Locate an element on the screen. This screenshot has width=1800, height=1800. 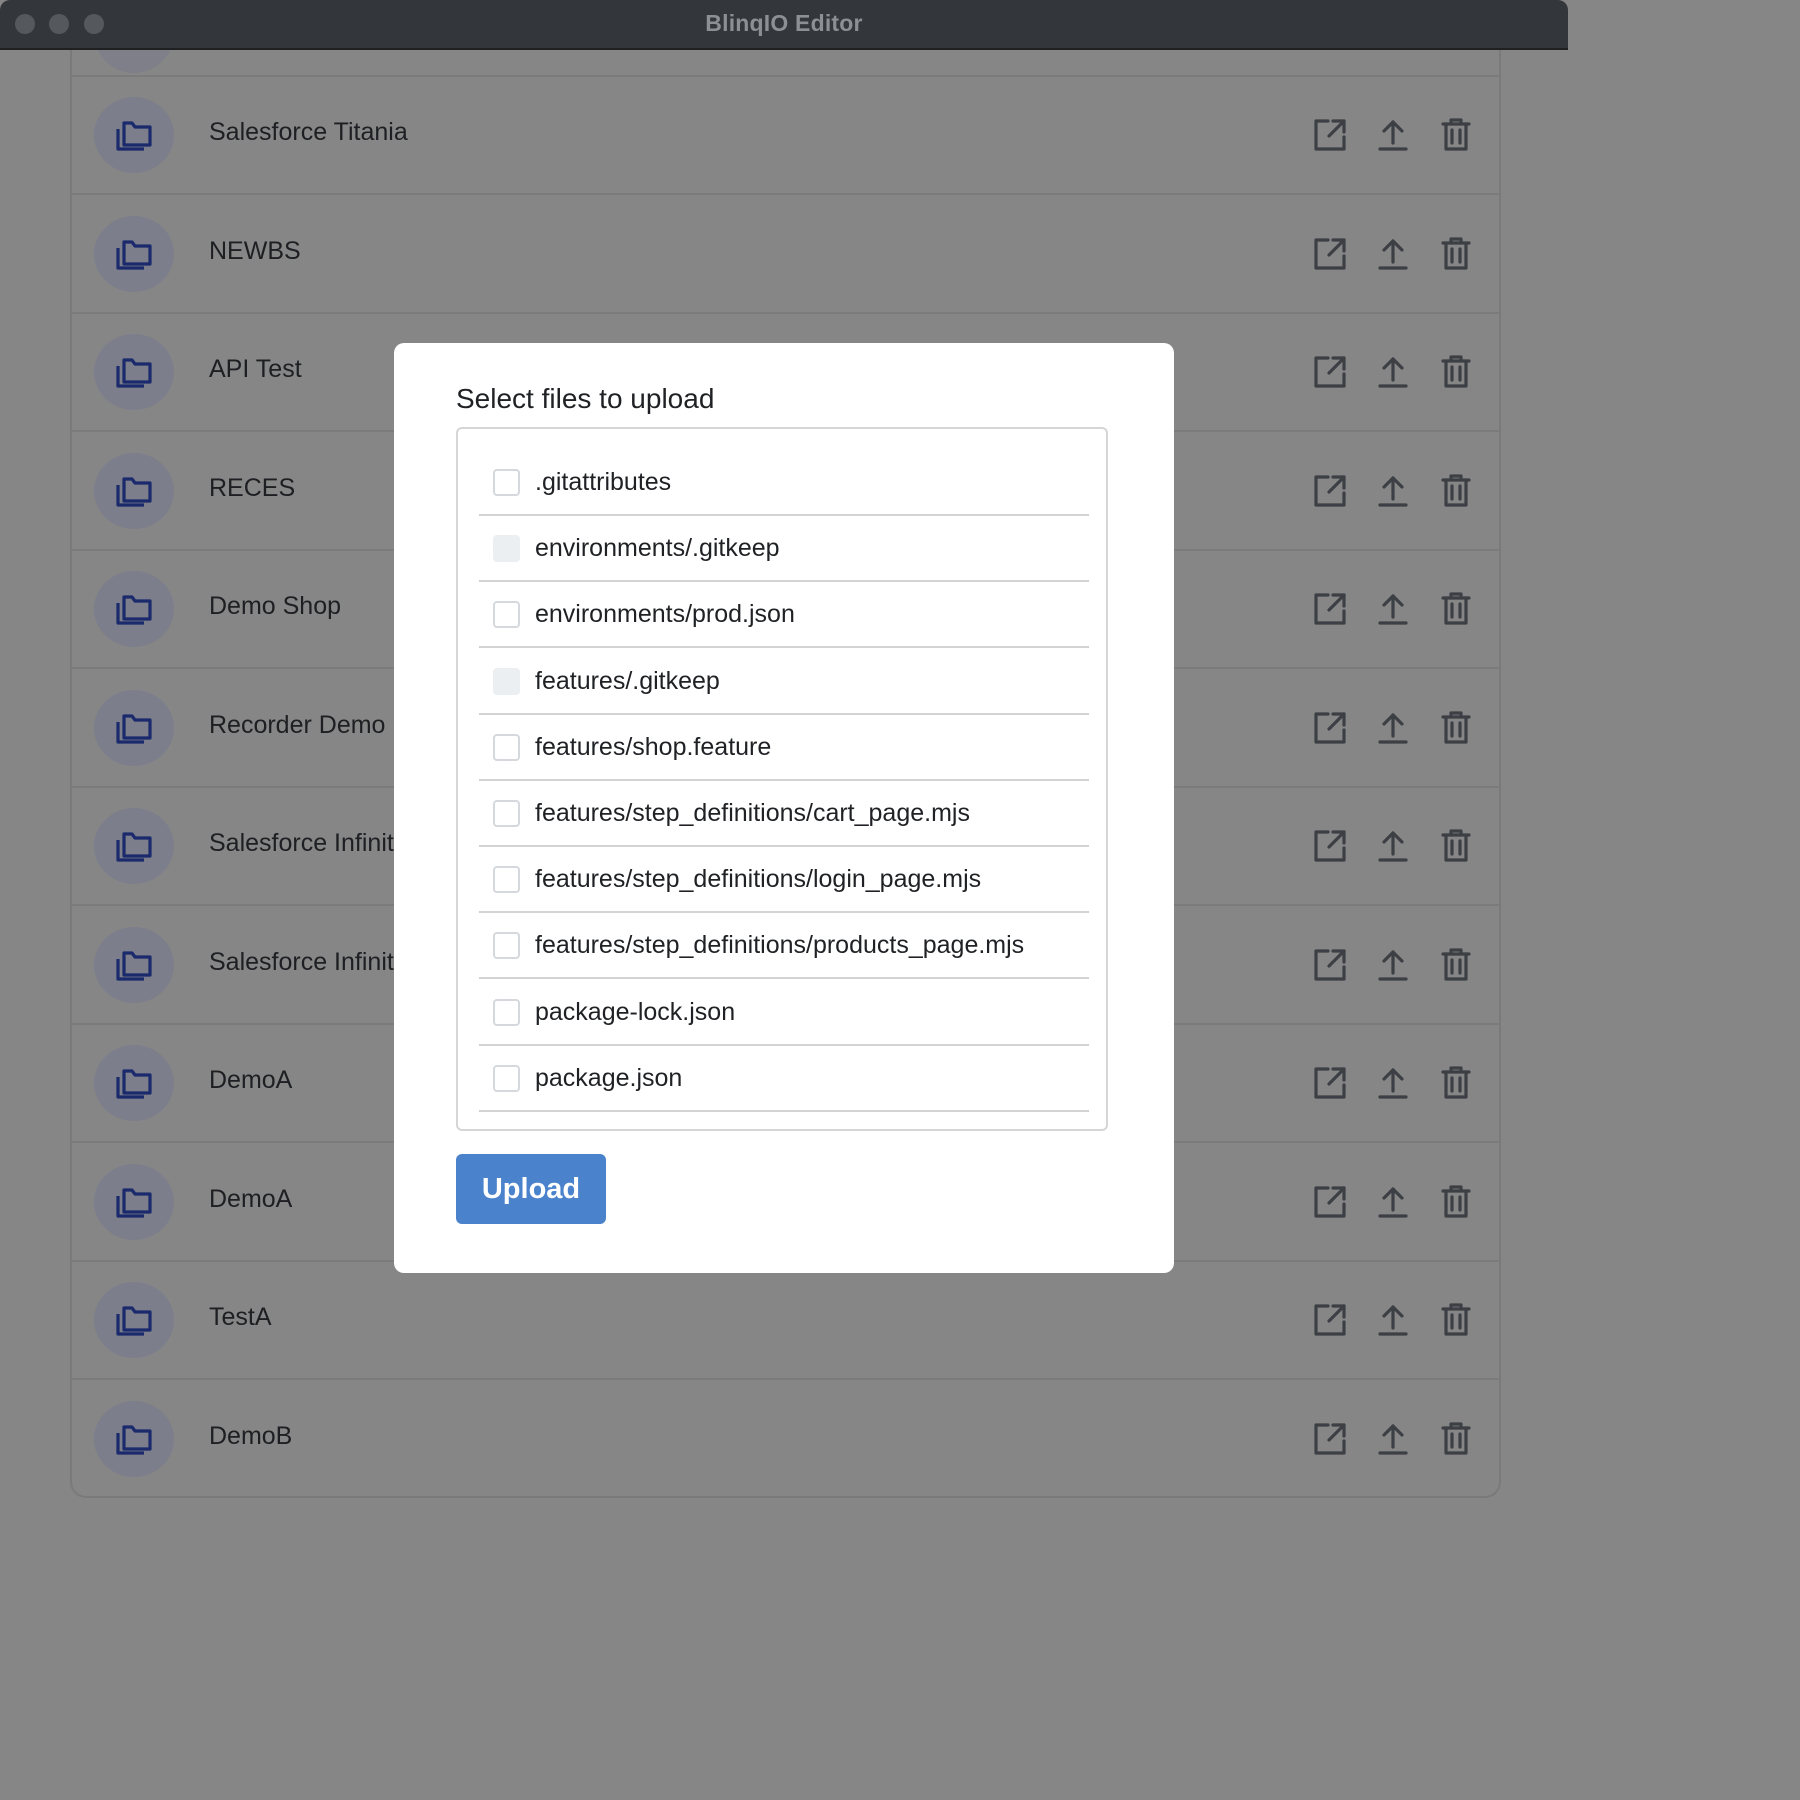
project-icon-partial is located at coordinates (134, 61).